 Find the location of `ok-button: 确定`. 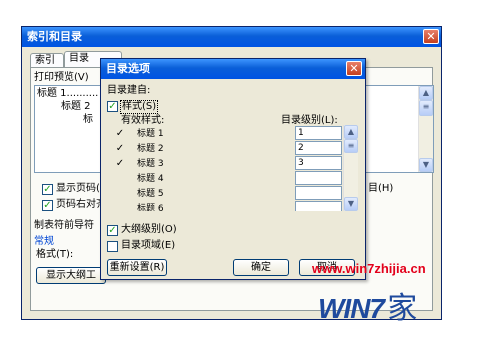

ok-button: 确定 is located at coordinates (261, 267).